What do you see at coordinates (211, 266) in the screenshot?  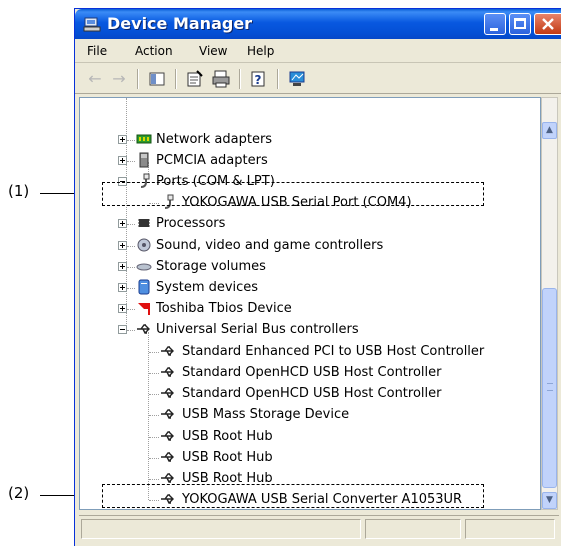 I see `tree-item-label: Storage volumes` at bounding box center [211, 266].